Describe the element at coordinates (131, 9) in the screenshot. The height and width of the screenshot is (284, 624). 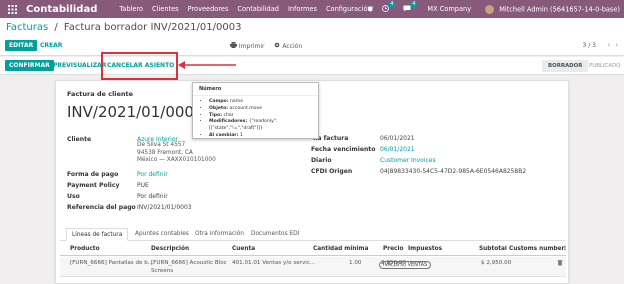
I see `menu-item-tablero: Tablero` at that location.